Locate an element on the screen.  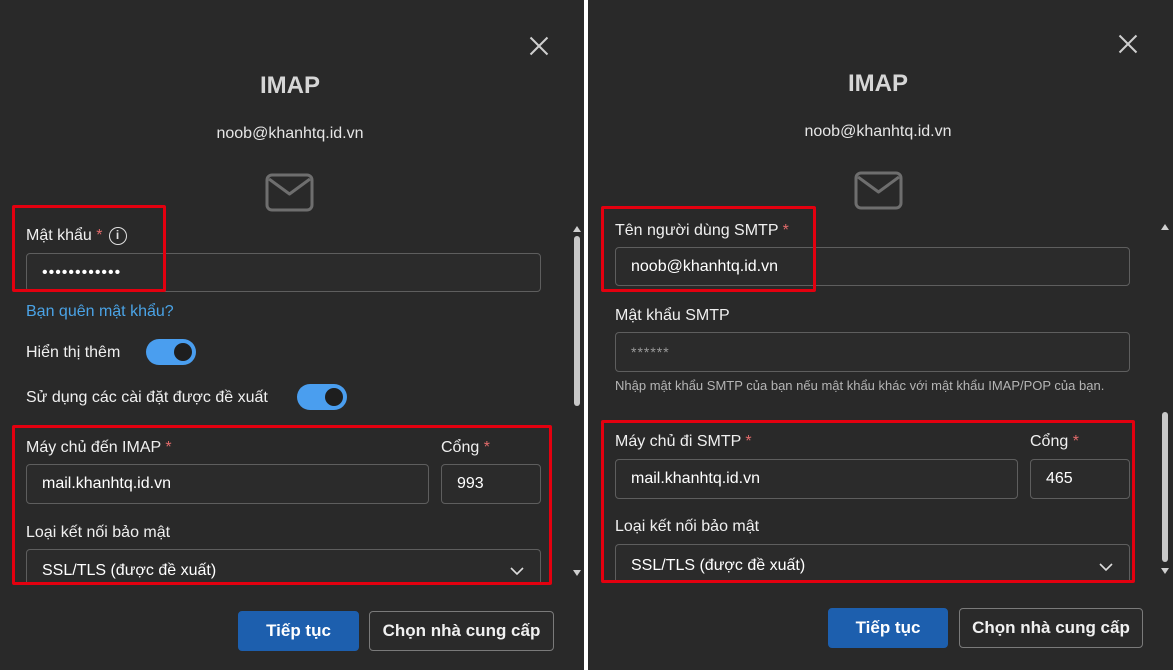
smtp-password-input: ****** is located at coordinates (872, 352).